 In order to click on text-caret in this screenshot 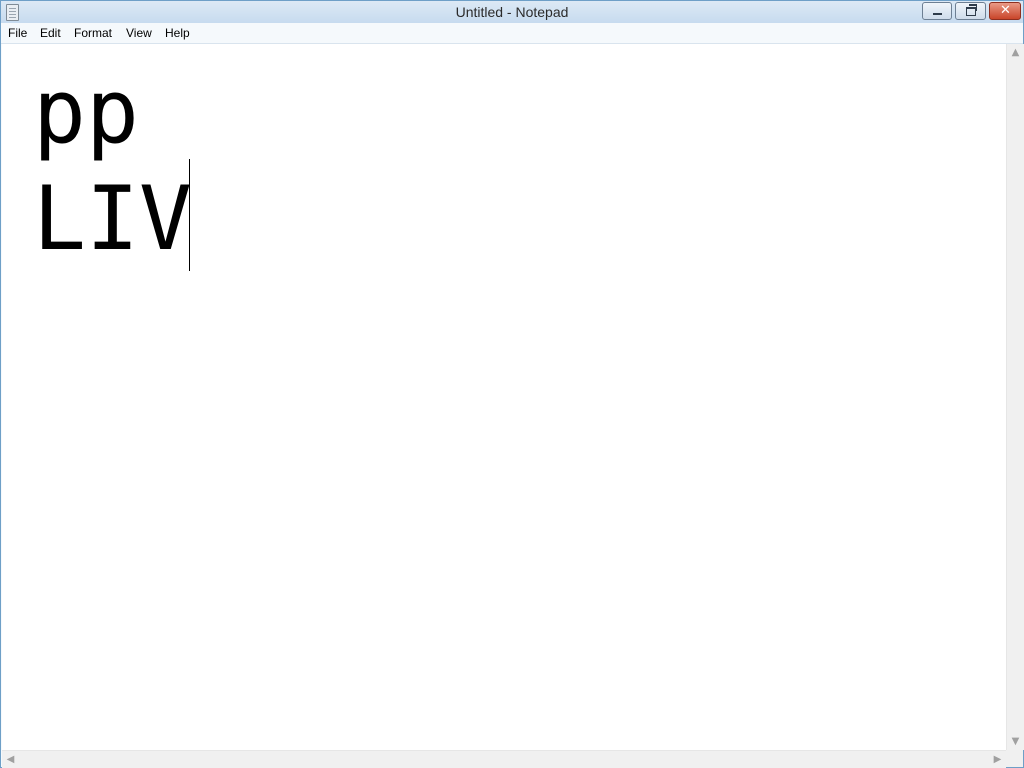, I will do `click(189, 215)`.